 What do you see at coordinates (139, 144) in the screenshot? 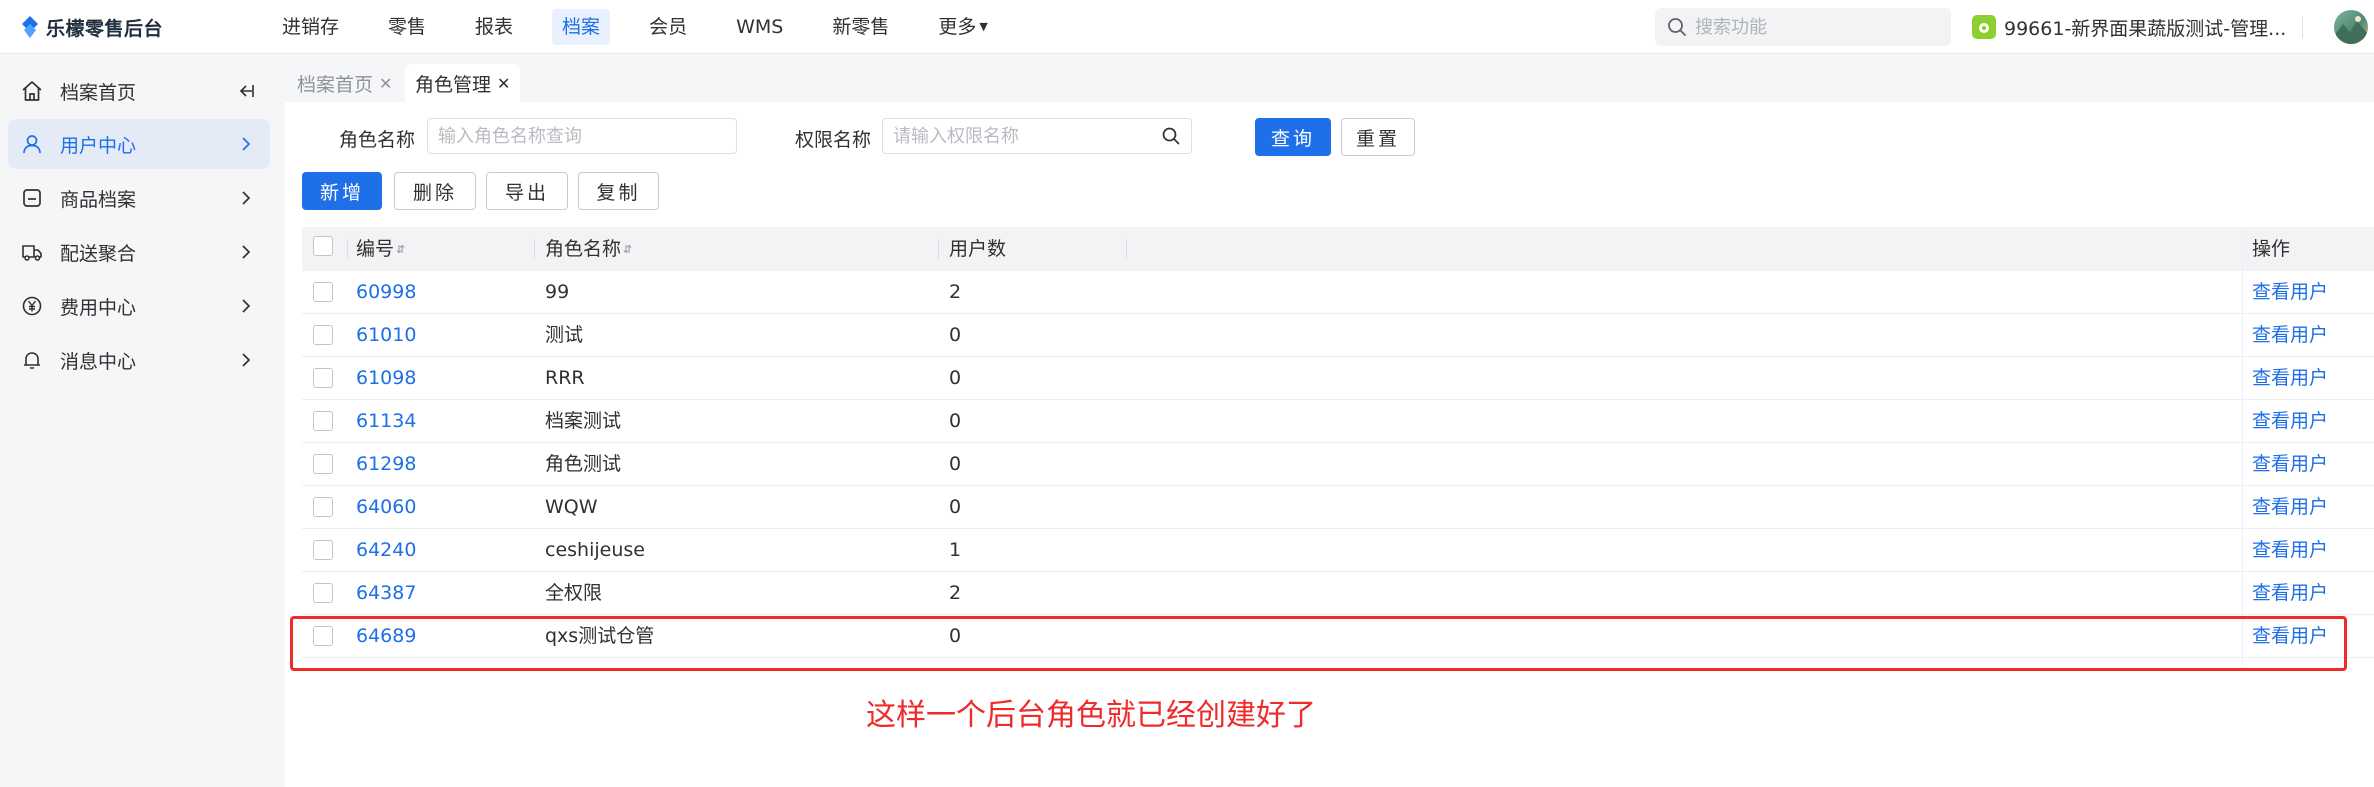
I see `sidebar-item-user-center: 用户中心` at bounding box center [139, 144].